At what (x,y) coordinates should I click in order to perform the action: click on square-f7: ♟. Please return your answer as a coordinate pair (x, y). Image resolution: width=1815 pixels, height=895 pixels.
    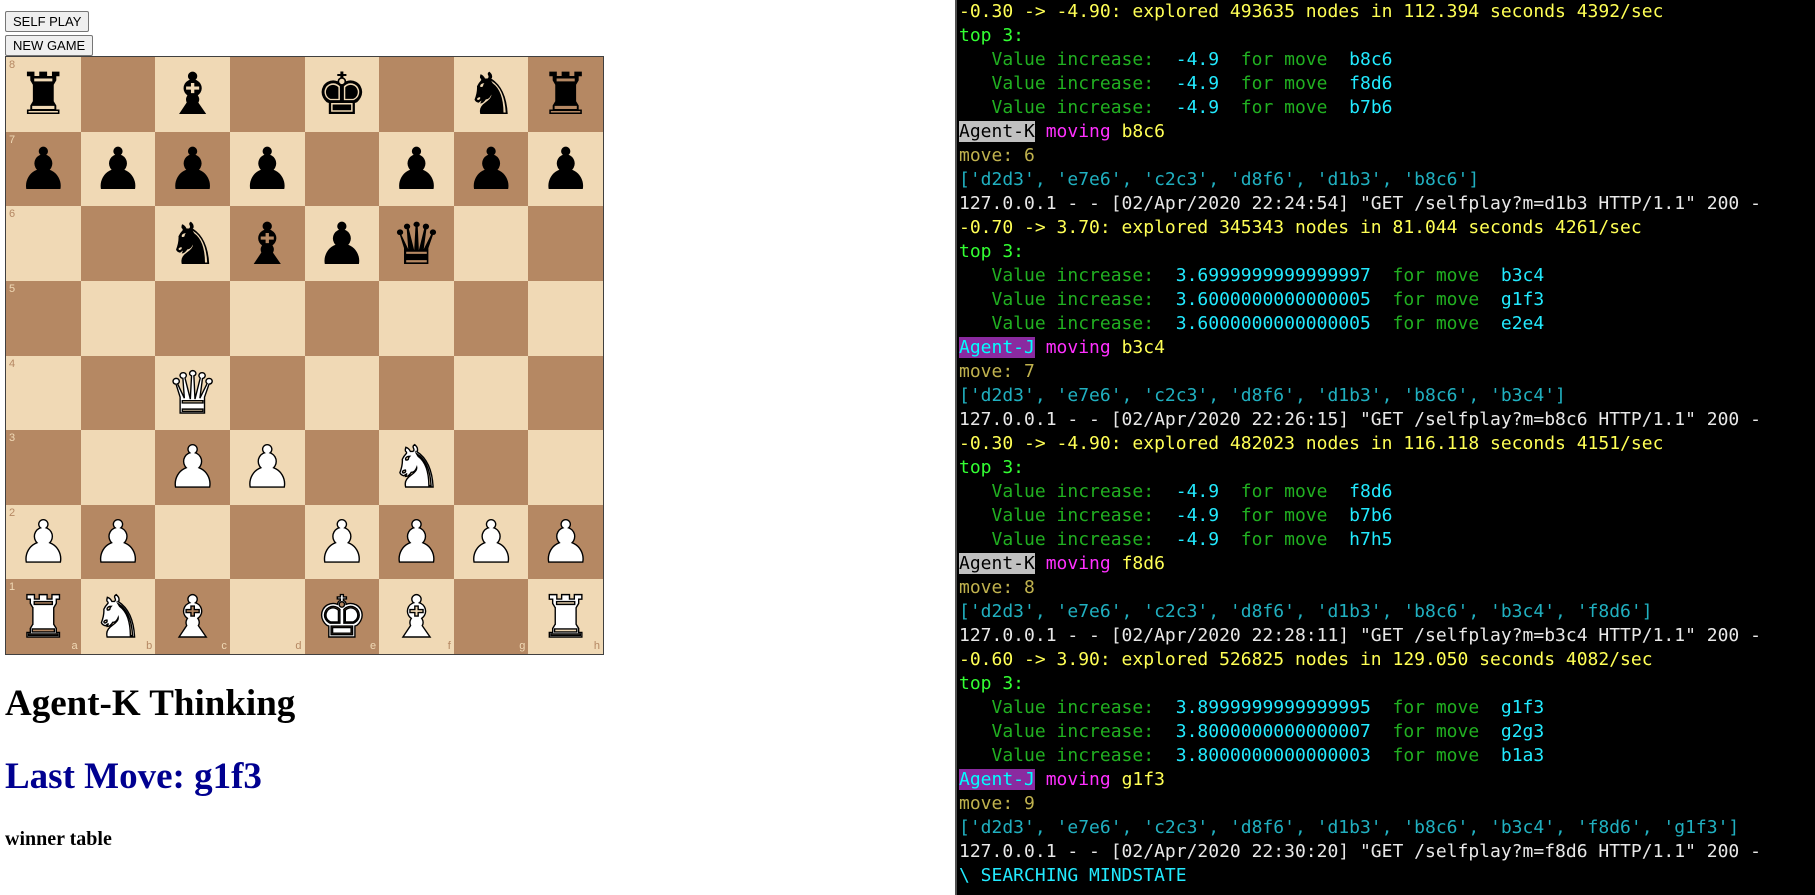
    Looking at the image, I should click on (416, 169).